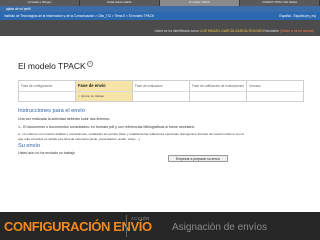 The width and height of the screenshot is (320, 240). I want to click on footer-label: ACCIÓN, so click(140, 218).